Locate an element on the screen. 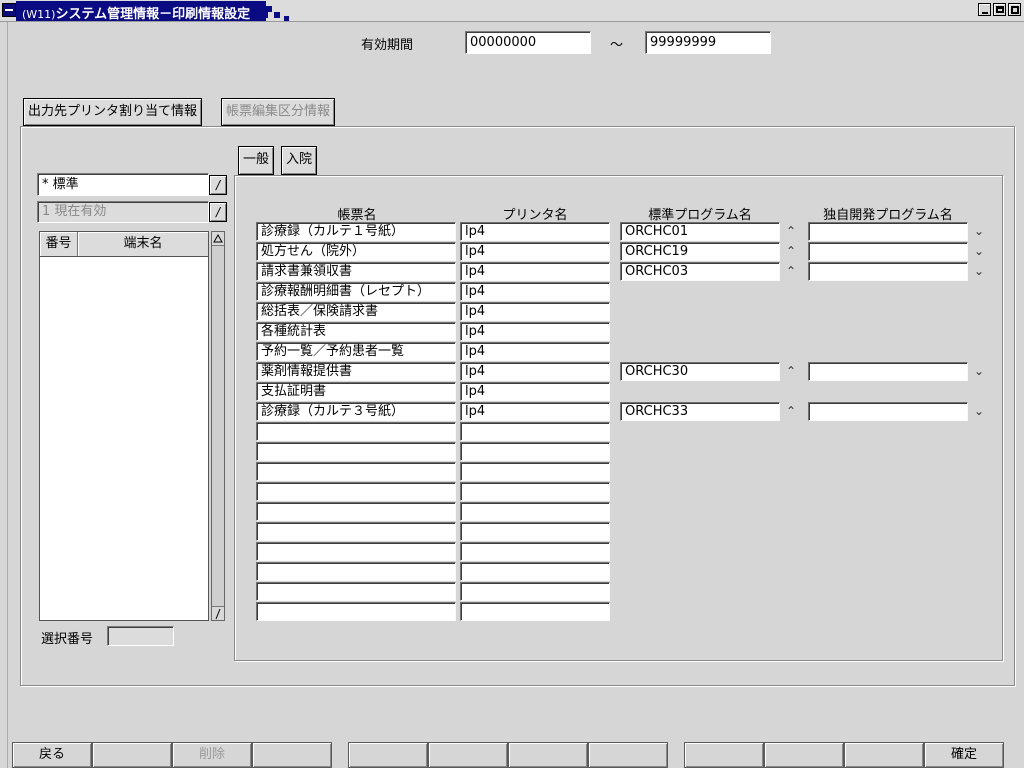 The width and height of the screenshot is (1024, 768). terminal-list: 番号 端末名 is located at coordinates (124, 426).